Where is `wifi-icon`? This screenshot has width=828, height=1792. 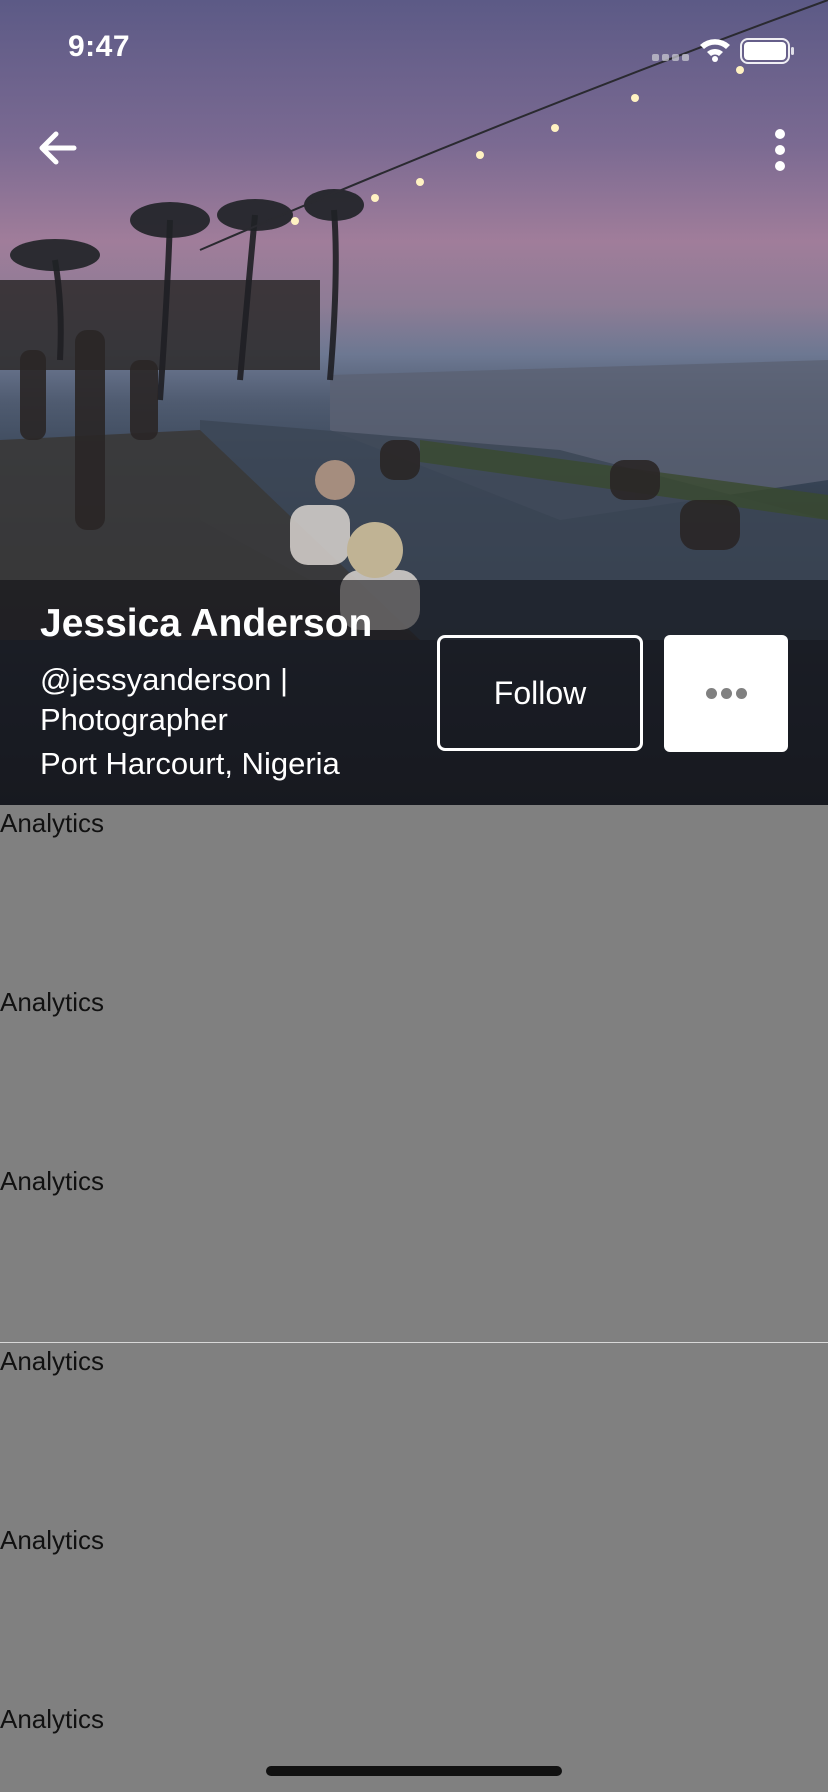 wifi-icon is located at coordinates (715, 50).